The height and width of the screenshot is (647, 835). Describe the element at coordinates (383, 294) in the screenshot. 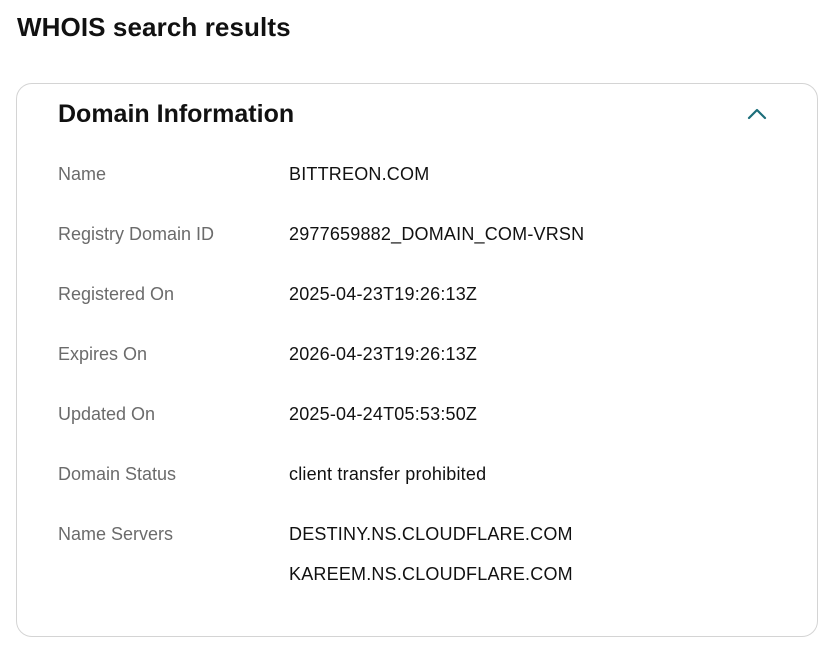

I see `registered-on-value: 2025-04-23T19:26:13Z` at that location.